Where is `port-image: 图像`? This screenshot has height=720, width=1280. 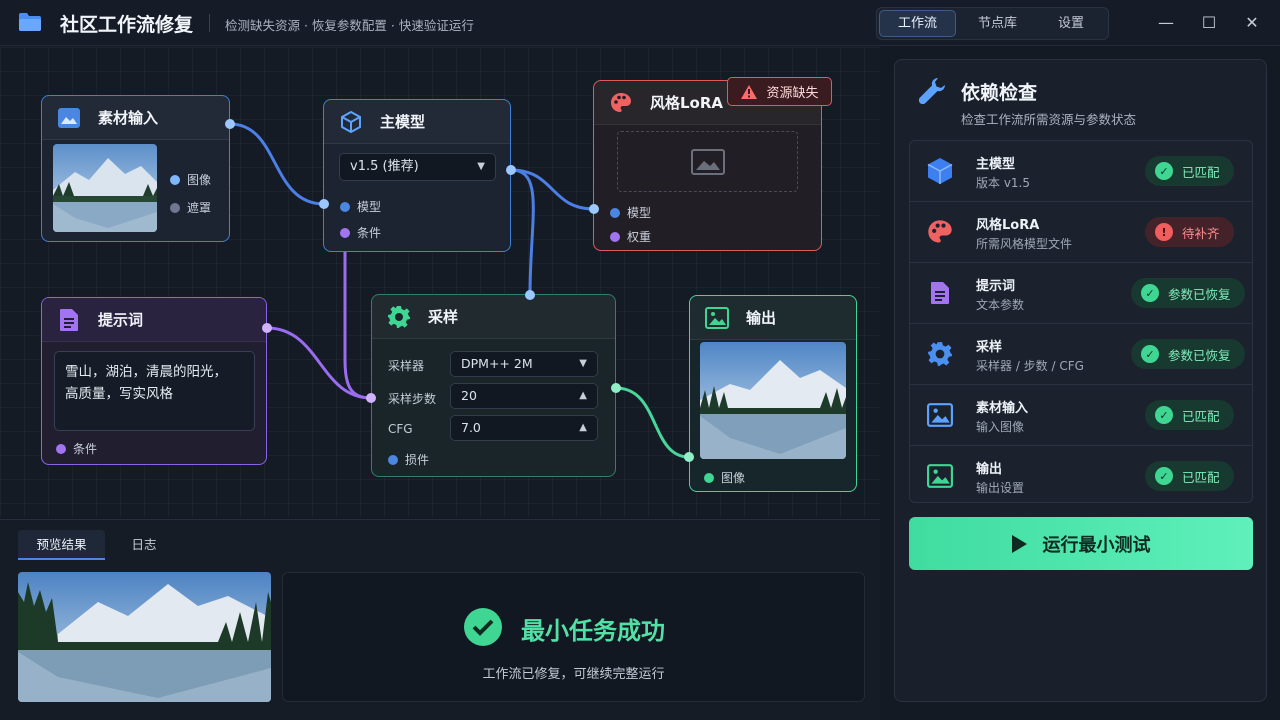
port-image: 图像 is located at coordinates (190, 179).